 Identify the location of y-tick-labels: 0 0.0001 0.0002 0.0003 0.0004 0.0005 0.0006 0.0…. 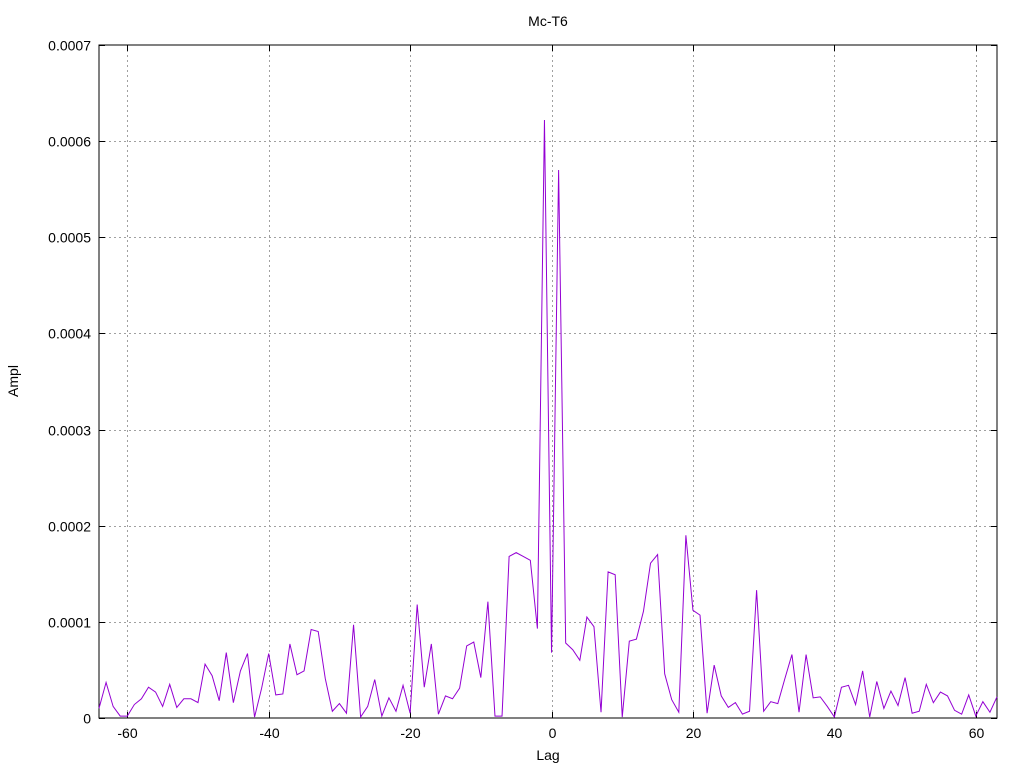
(69, 382).